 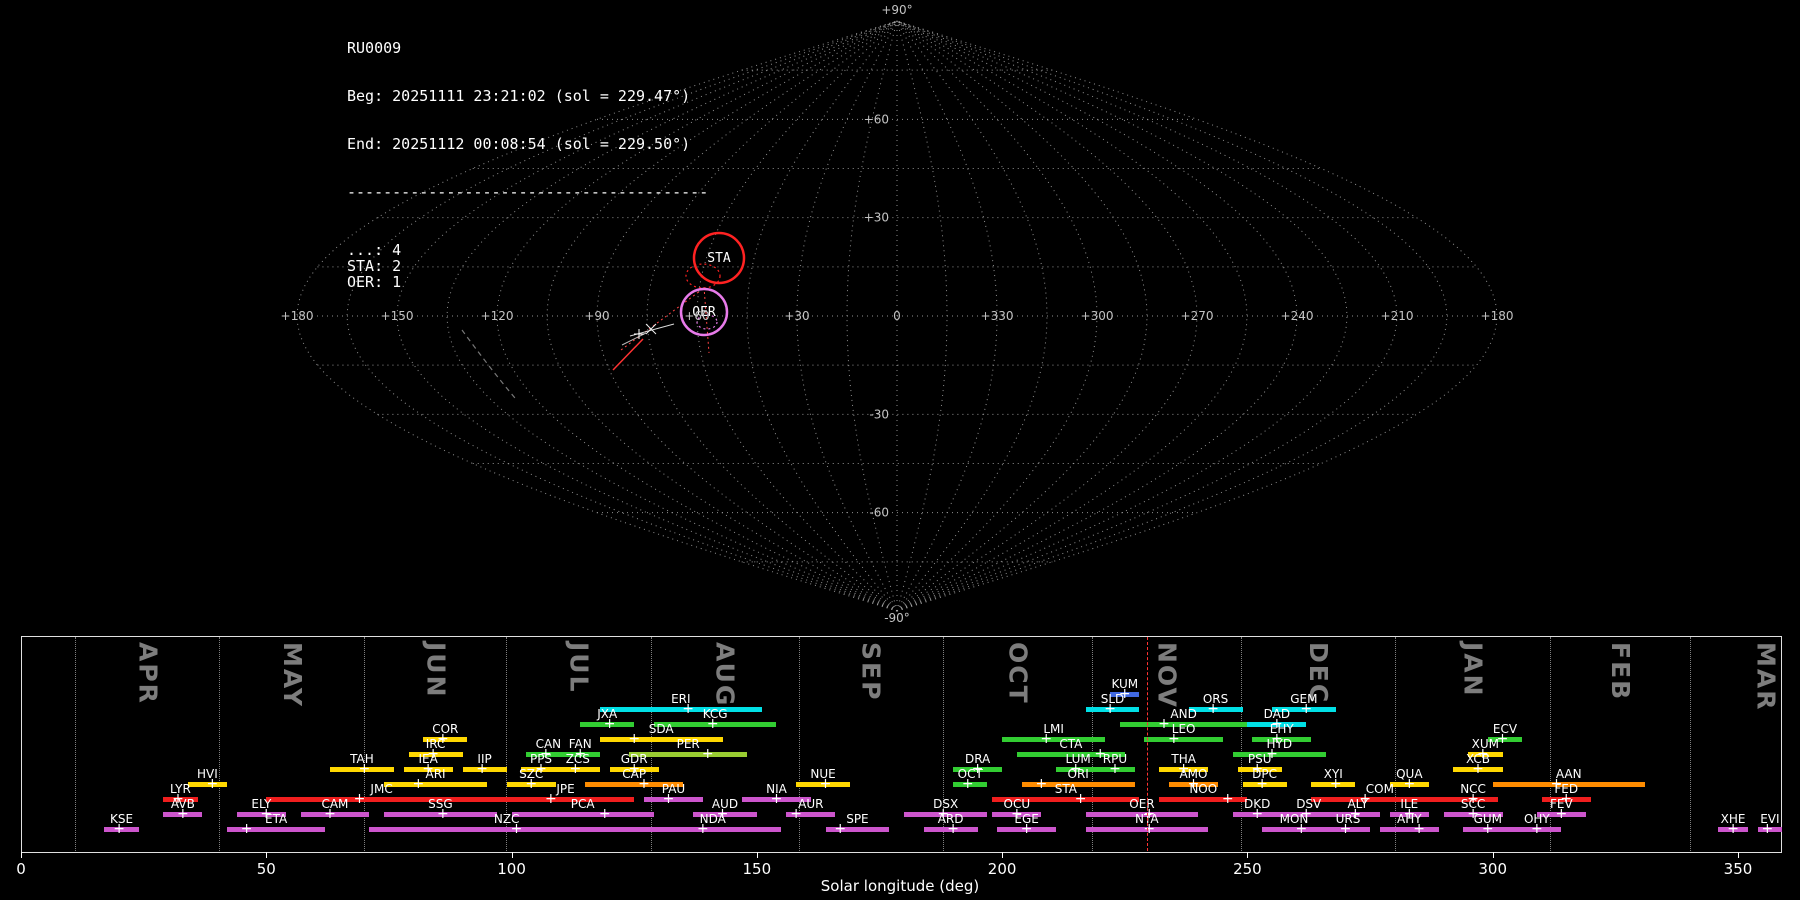 I want to click on current-sol-line, so click(x=1147, y=744).